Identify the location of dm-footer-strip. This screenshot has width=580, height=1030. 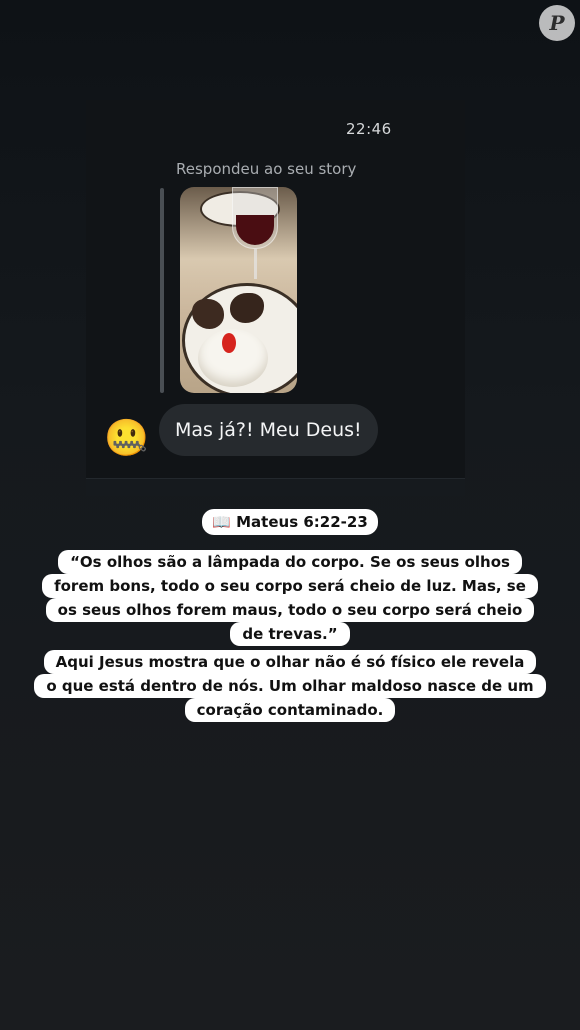
(275, 487).